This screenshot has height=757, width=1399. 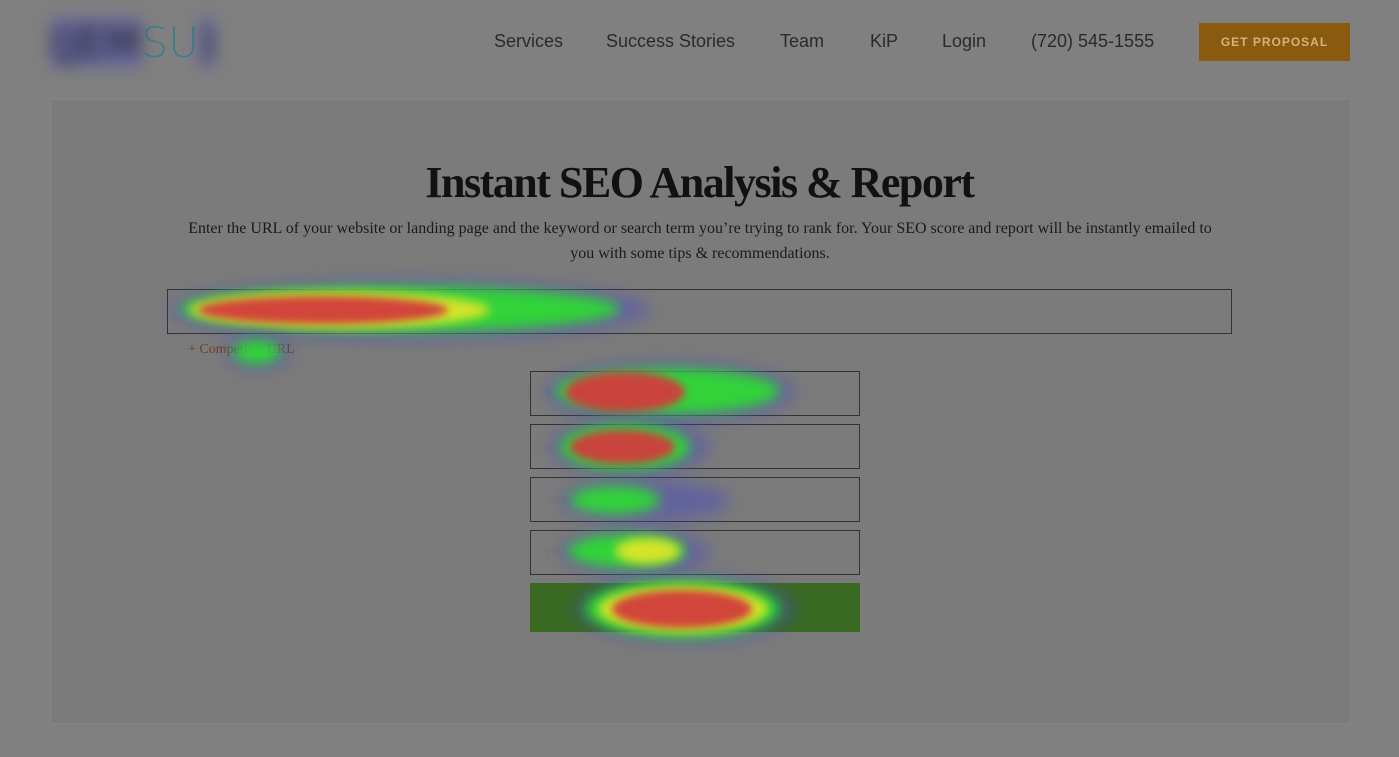 I want to click on name-input, so click(x=695, y=446).